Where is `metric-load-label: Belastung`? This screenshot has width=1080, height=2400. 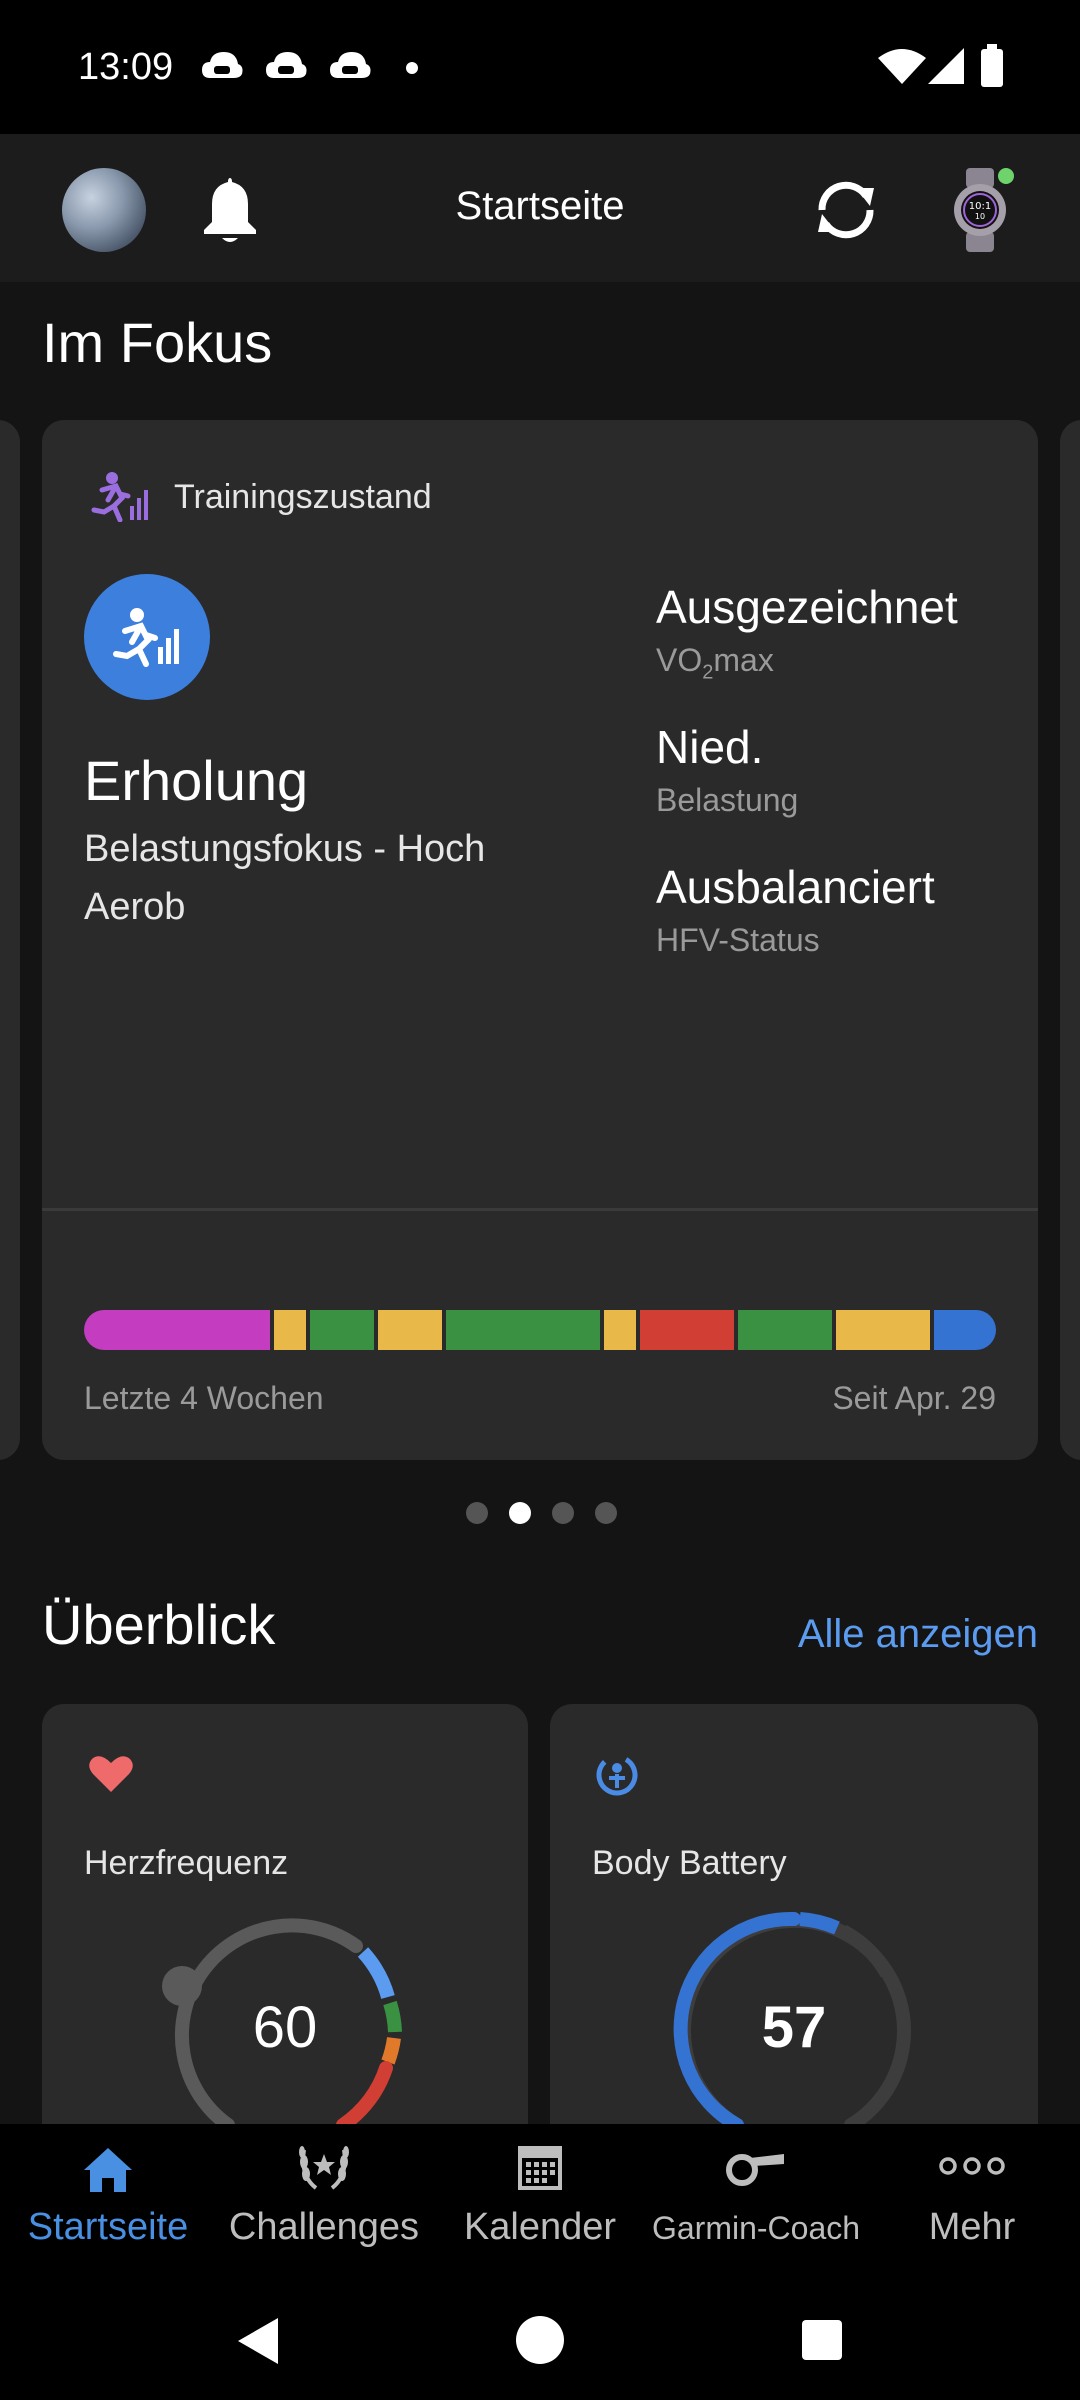 metric-load-label: Belastung is located at coordinates (727, 800).